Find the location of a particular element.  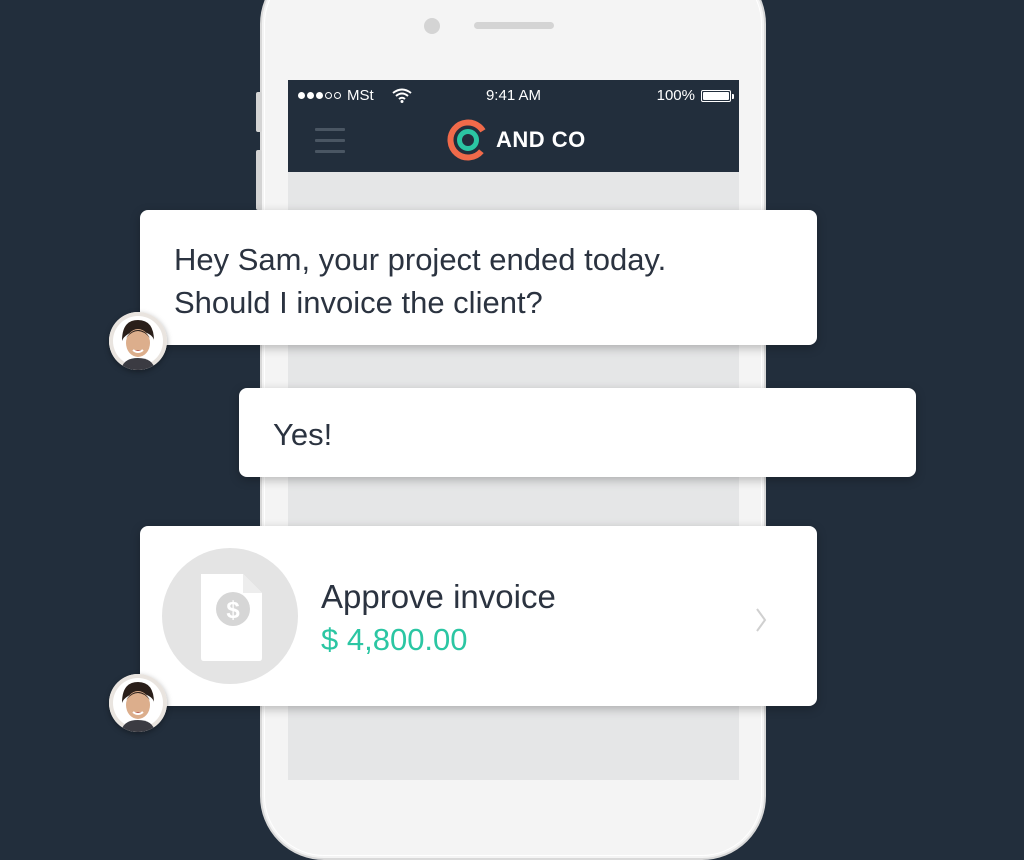

phone-speaker is located at coordinates (514, 25).